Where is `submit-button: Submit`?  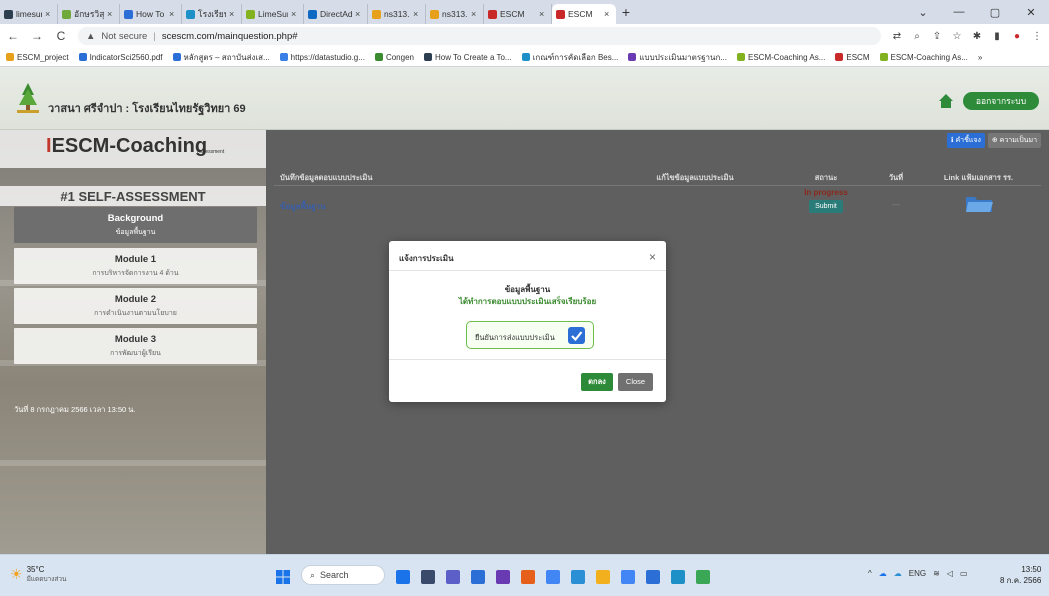 submit-button: Submit is located at coordinates (826, 206).